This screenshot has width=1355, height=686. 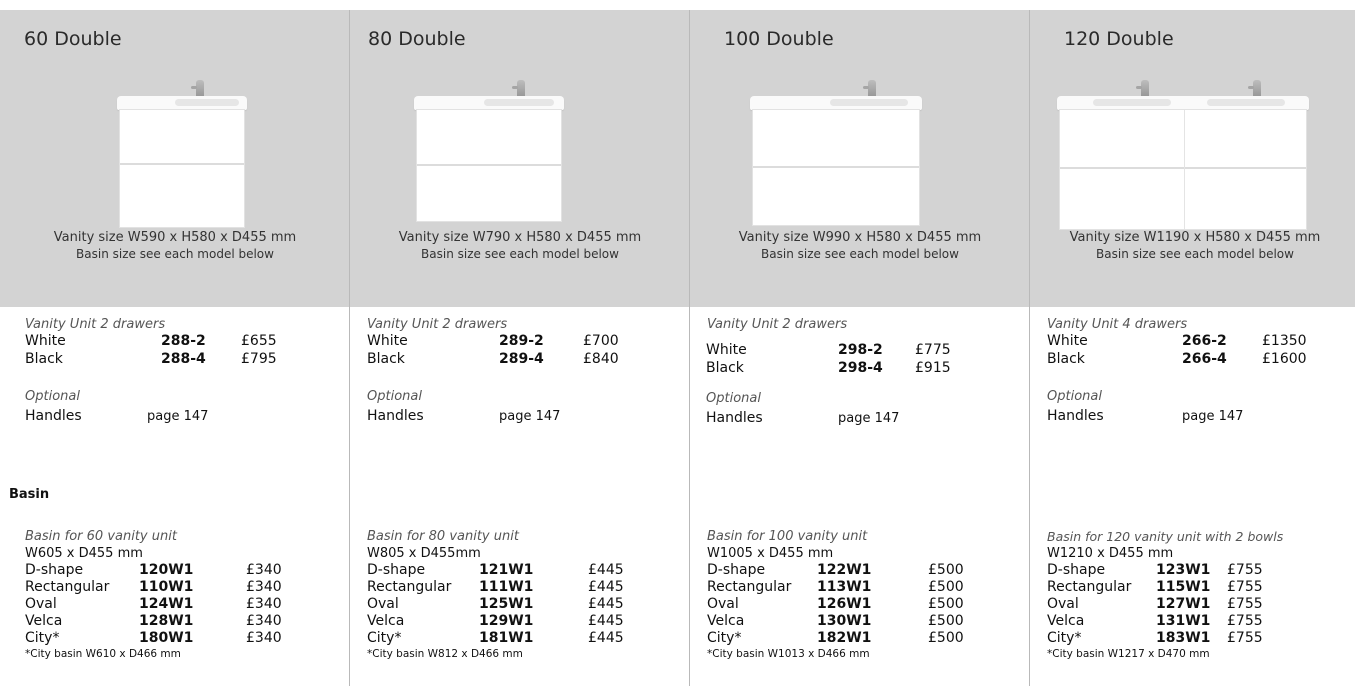 What do you see at coordinates (506, 621) in the screenshot?
I see `basin-code: 129W1` at bounding box center [506, 621].